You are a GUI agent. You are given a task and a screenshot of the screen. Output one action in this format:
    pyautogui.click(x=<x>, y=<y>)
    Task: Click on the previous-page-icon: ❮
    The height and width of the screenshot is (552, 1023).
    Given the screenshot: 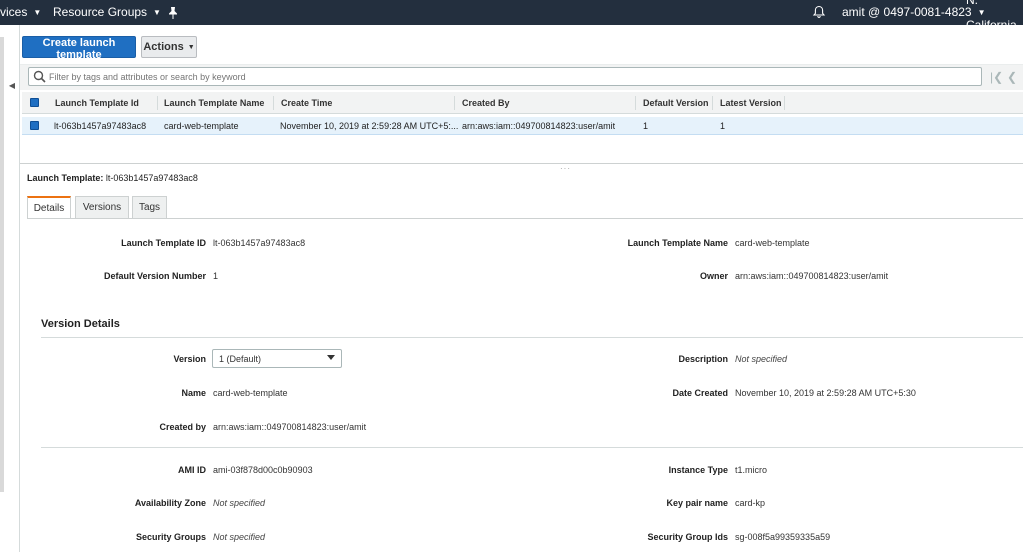 What is the action you would take?
    pyautogui.click(x=1012, y=77)
    